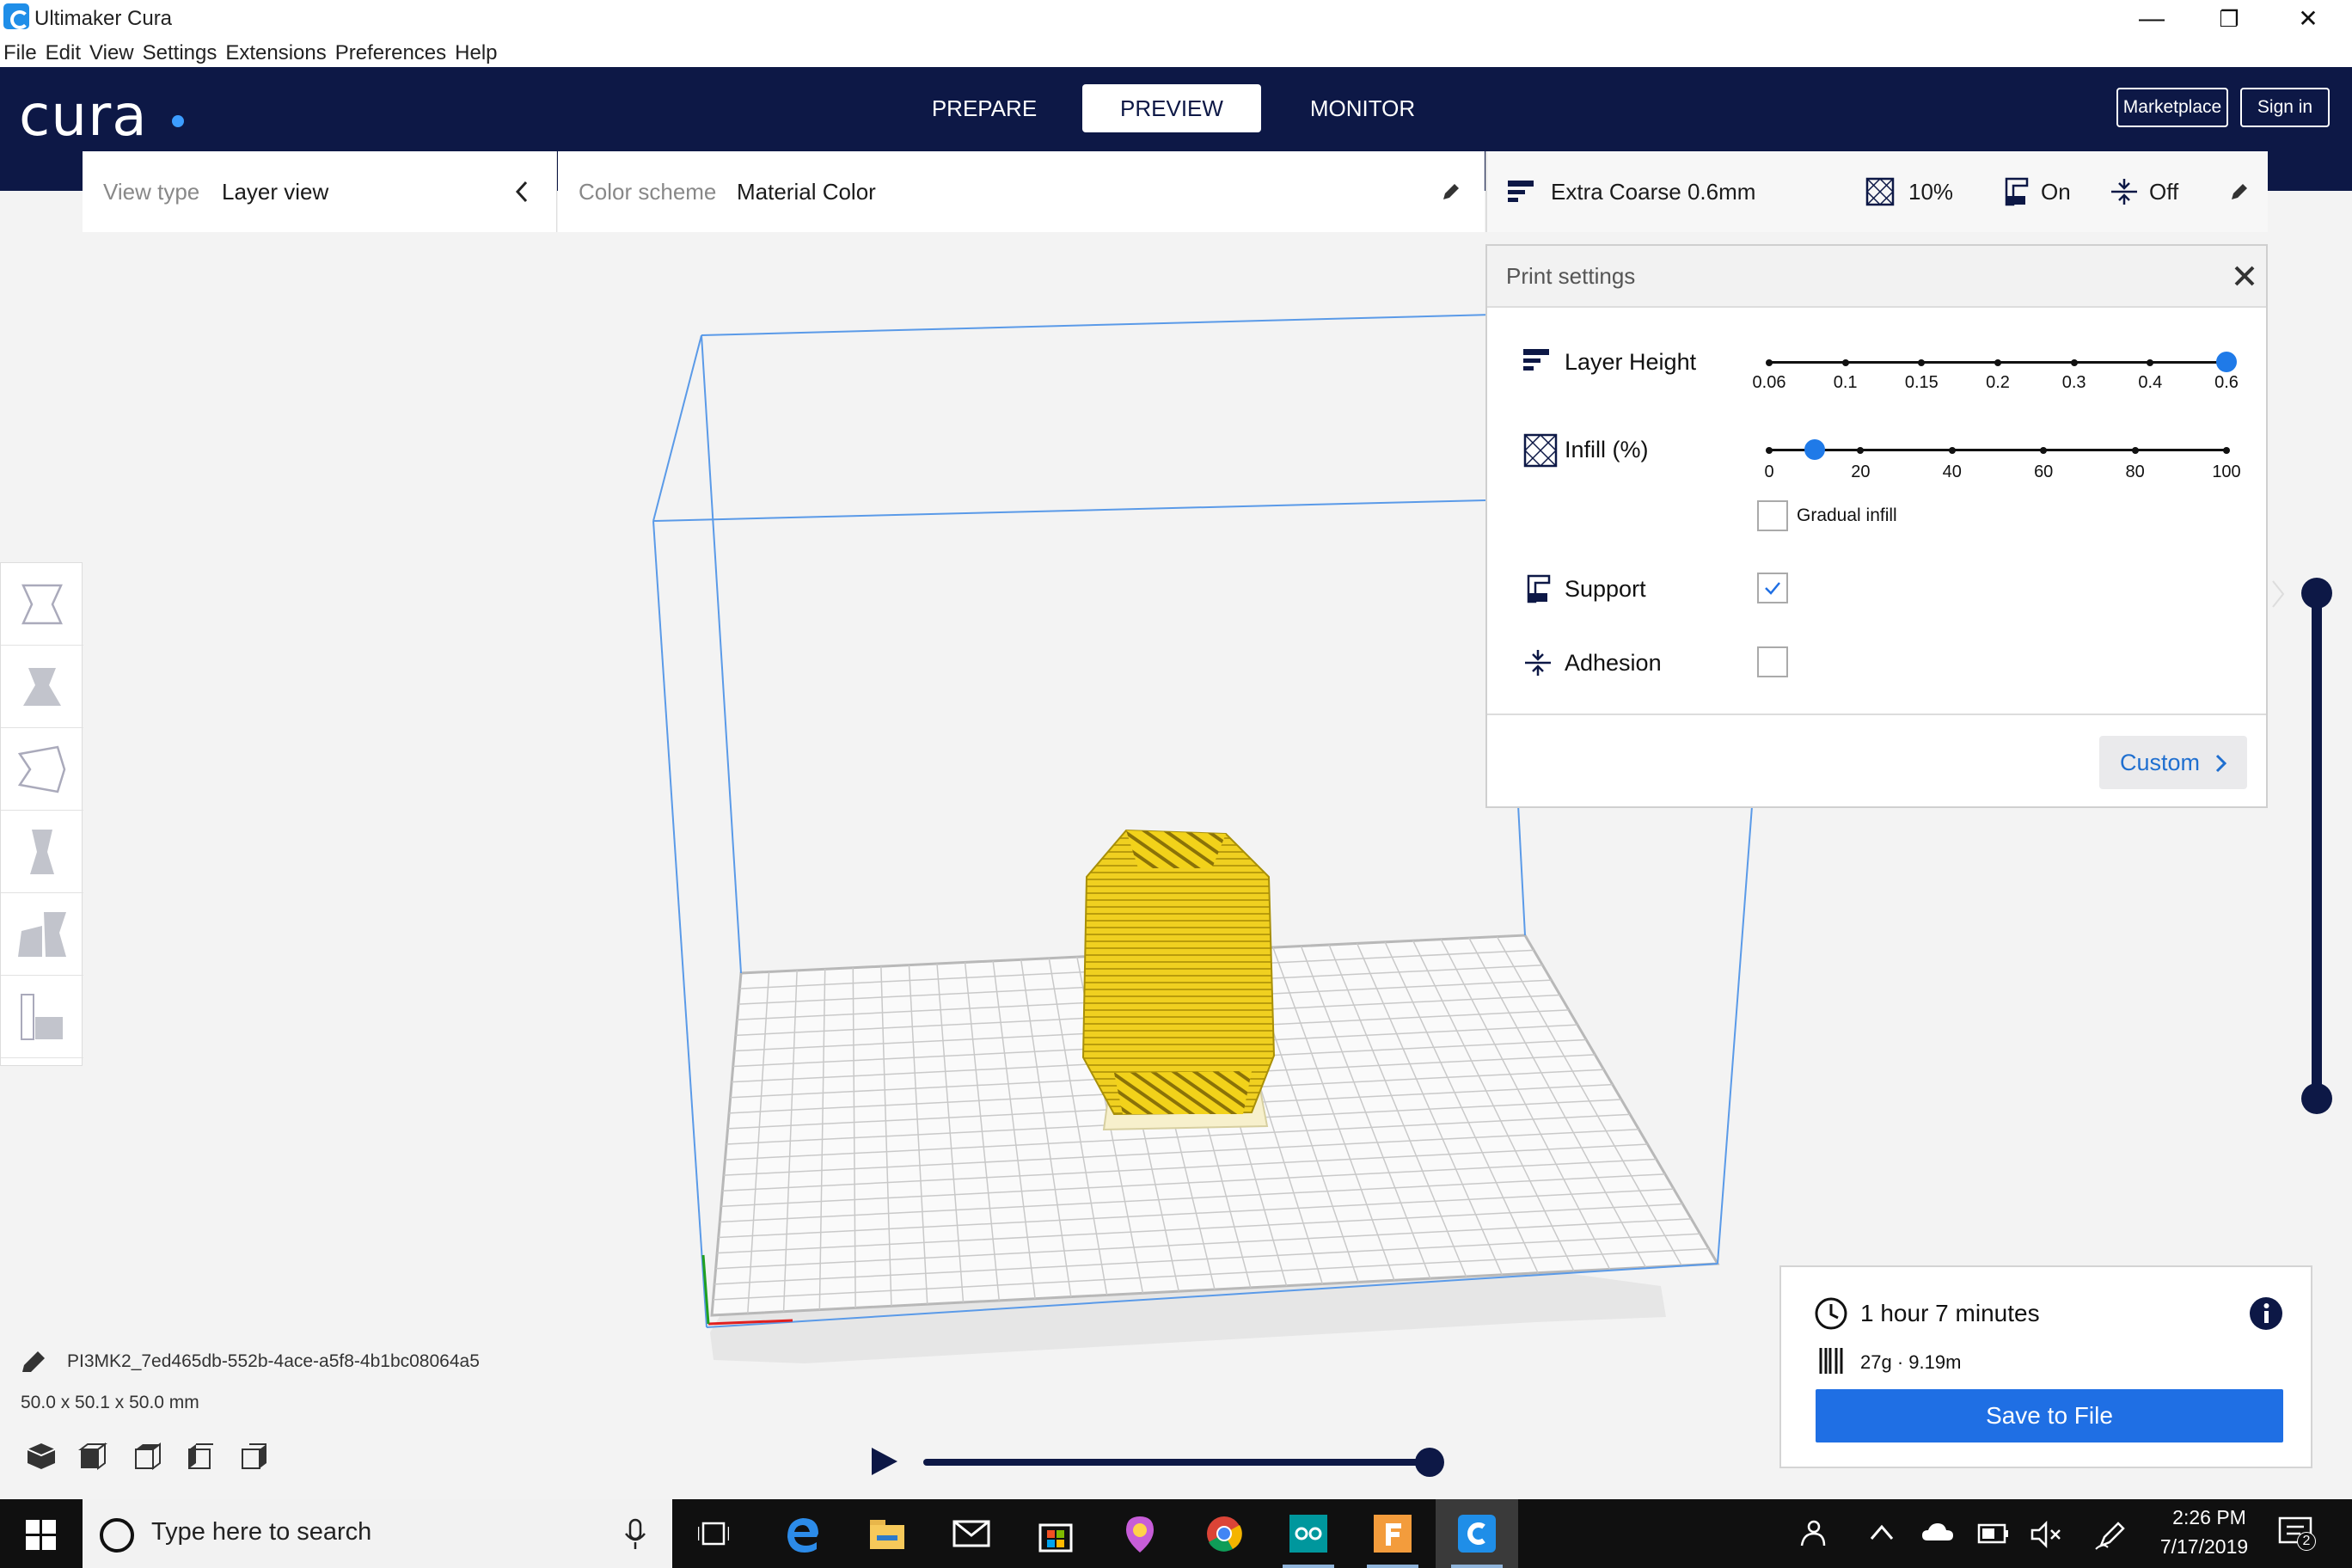 This screenshot has height=1568, width=2352. Describe the element at coordinates (1773, 661) in the screenshot. I see `adhesion-checkbox` at that location.